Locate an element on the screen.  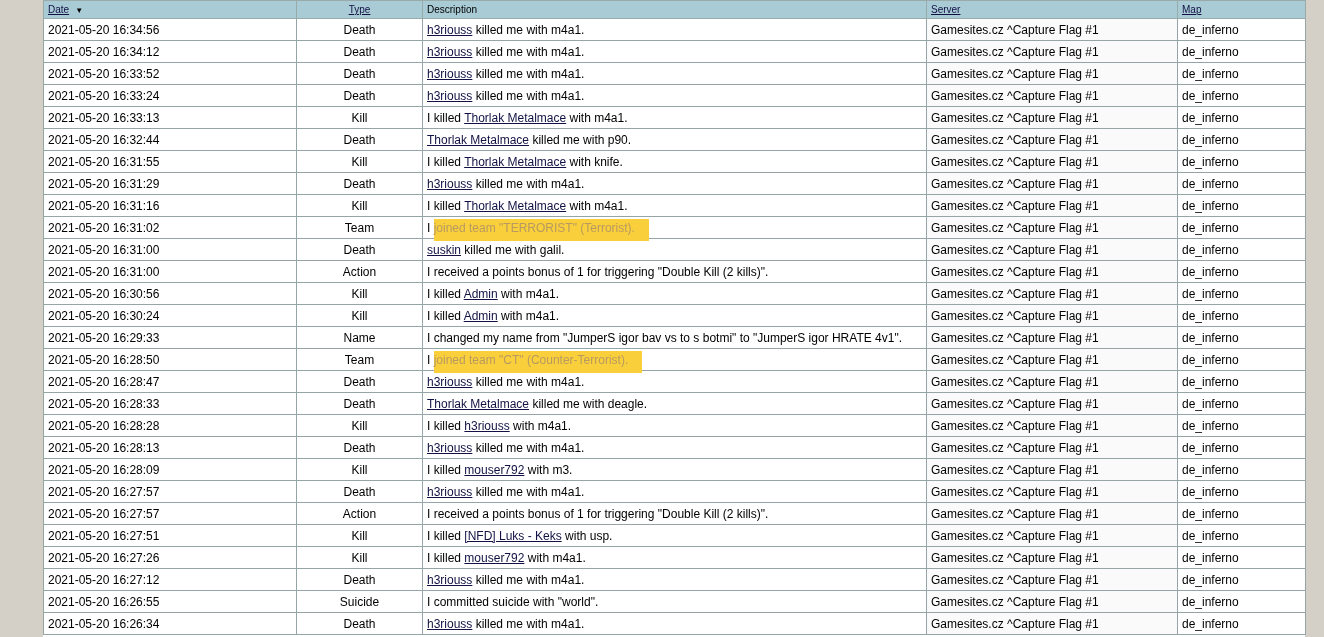
column-header: Type is located at coordinates (359, 9).